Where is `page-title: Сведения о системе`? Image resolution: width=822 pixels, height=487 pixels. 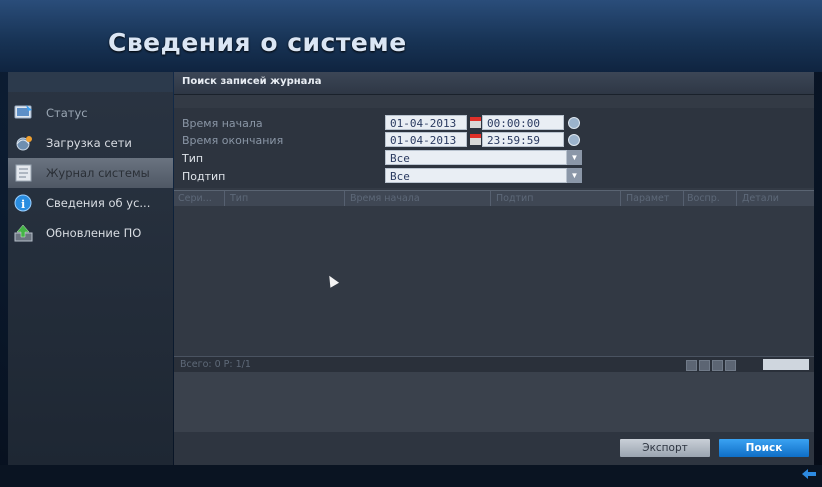
page-title: Сведения о системе is located at coordinates (257, 42).